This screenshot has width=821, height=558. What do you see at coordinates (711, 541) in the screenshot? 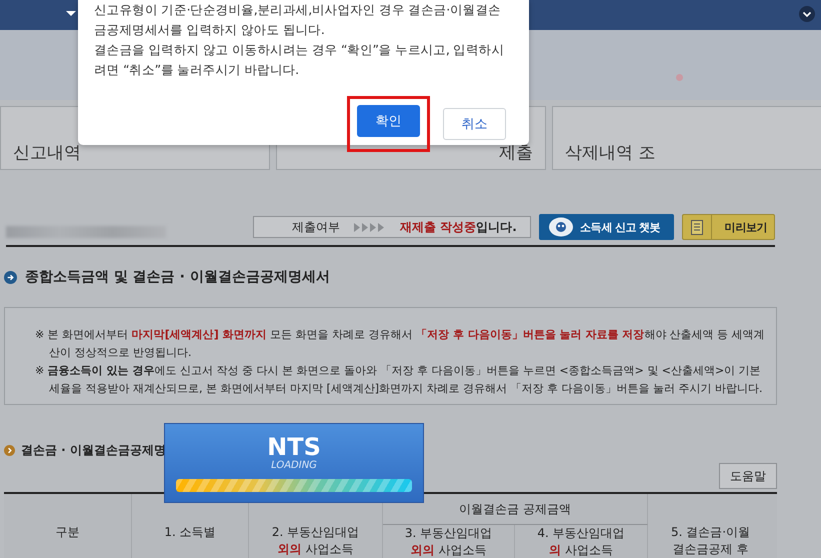
I see `column-header: 5. 결손금·이월 결손금공제 후` at bounding box center [711, 541].